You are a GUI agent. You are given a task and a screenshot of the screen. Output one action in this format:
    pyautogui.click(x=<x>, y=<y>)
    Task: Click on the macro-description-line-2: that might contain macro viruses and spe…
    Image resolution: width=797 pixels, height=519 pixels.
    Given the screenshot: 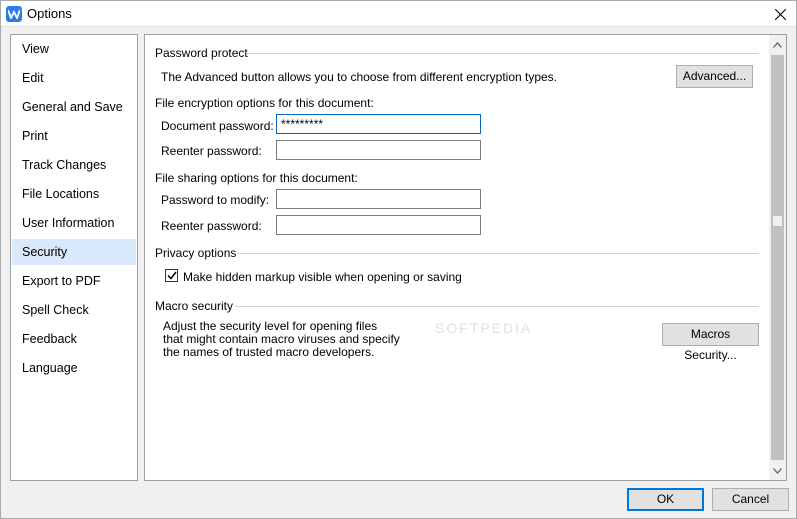 What is the action you would take?
    pyautogui.click(x=281, y=339)
    